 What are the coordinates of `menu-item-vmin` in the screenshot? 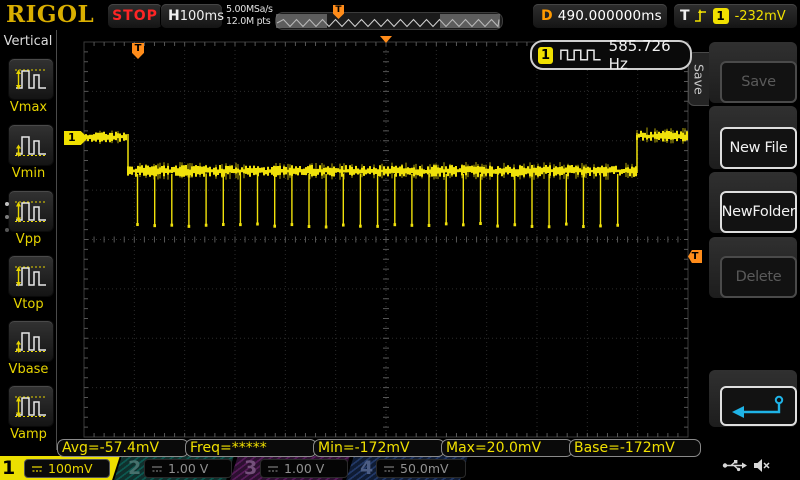 It's located at (31, 145).